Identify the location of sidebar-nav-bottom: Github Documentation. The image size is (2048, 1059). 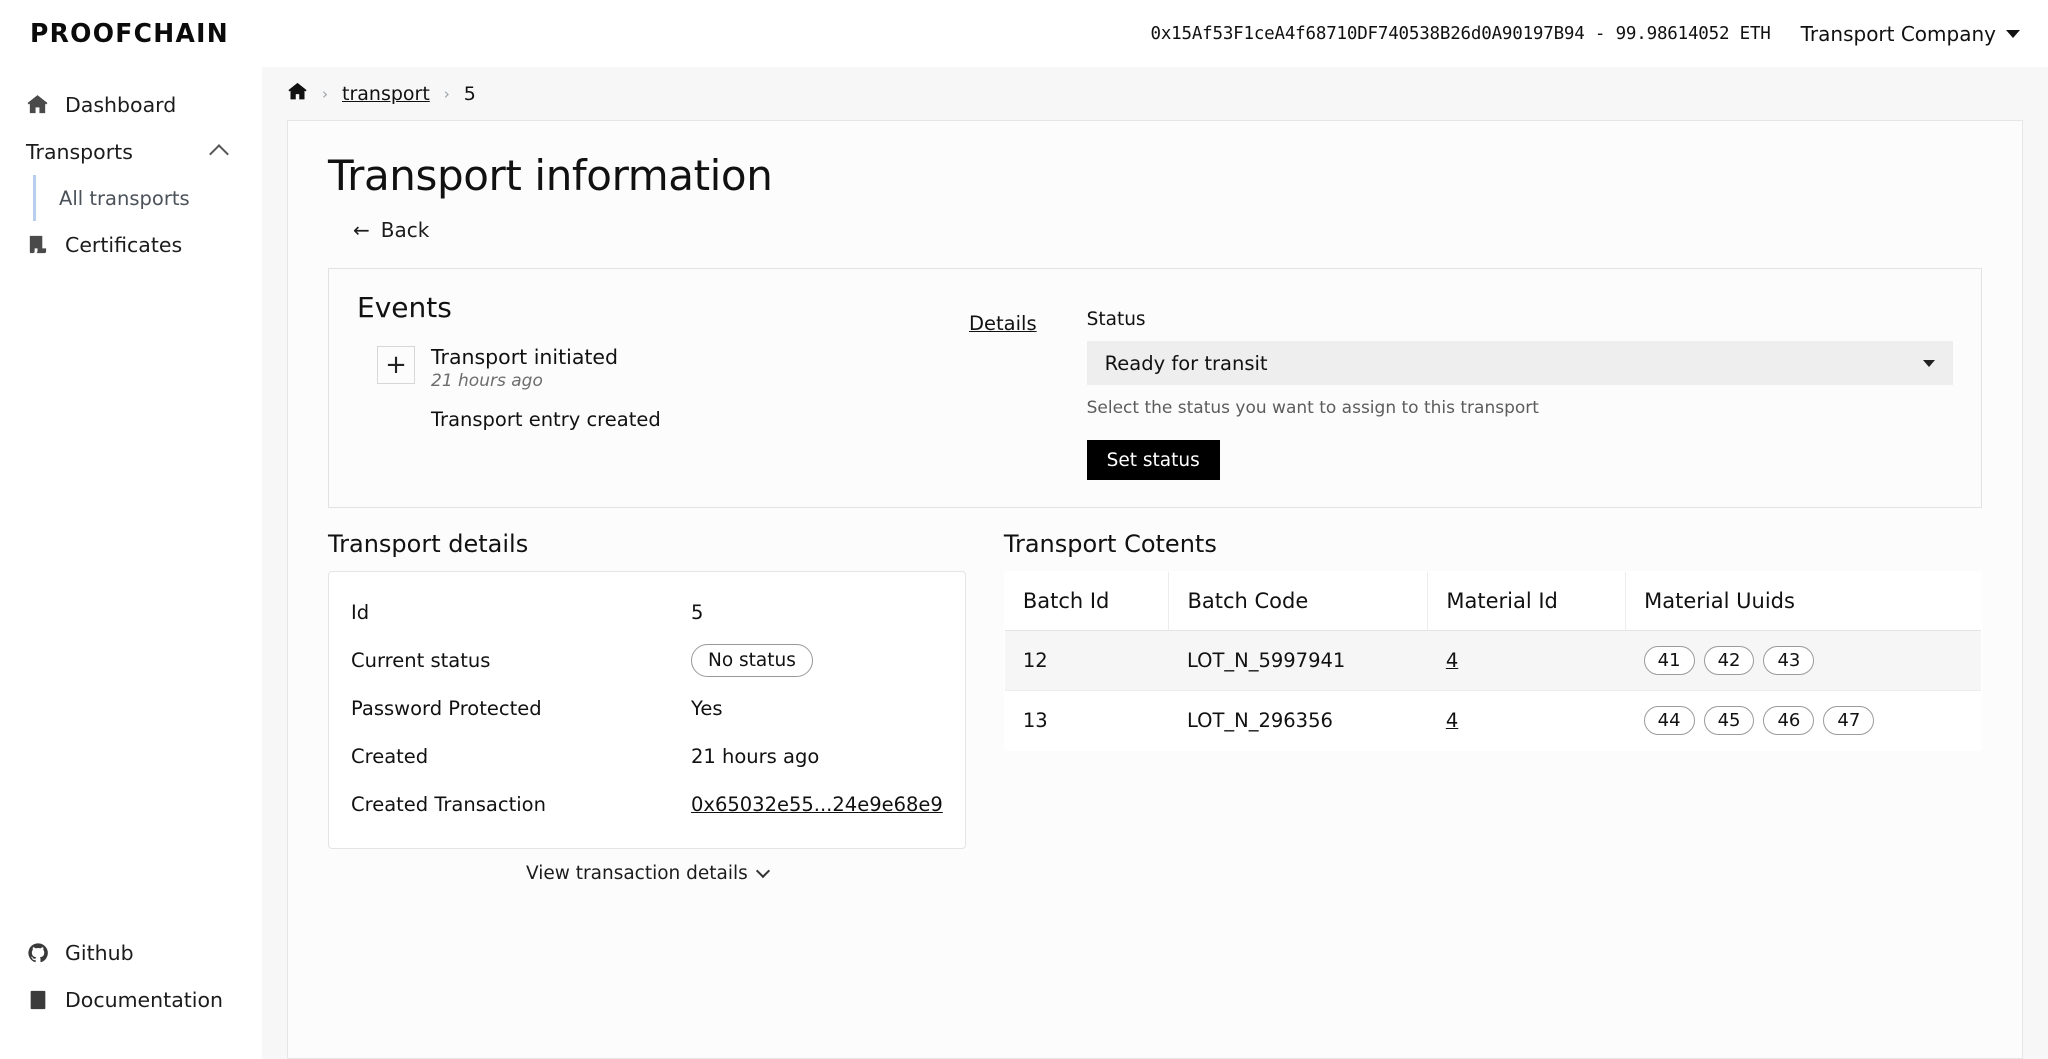
(131, 994).